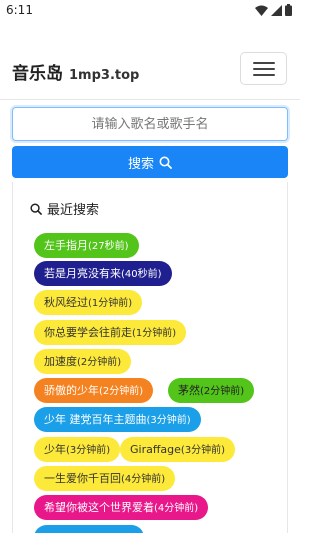  Describe the element at coordinates (189, 390) in the screenshot. I see `tag-name: 茅然` at that location.